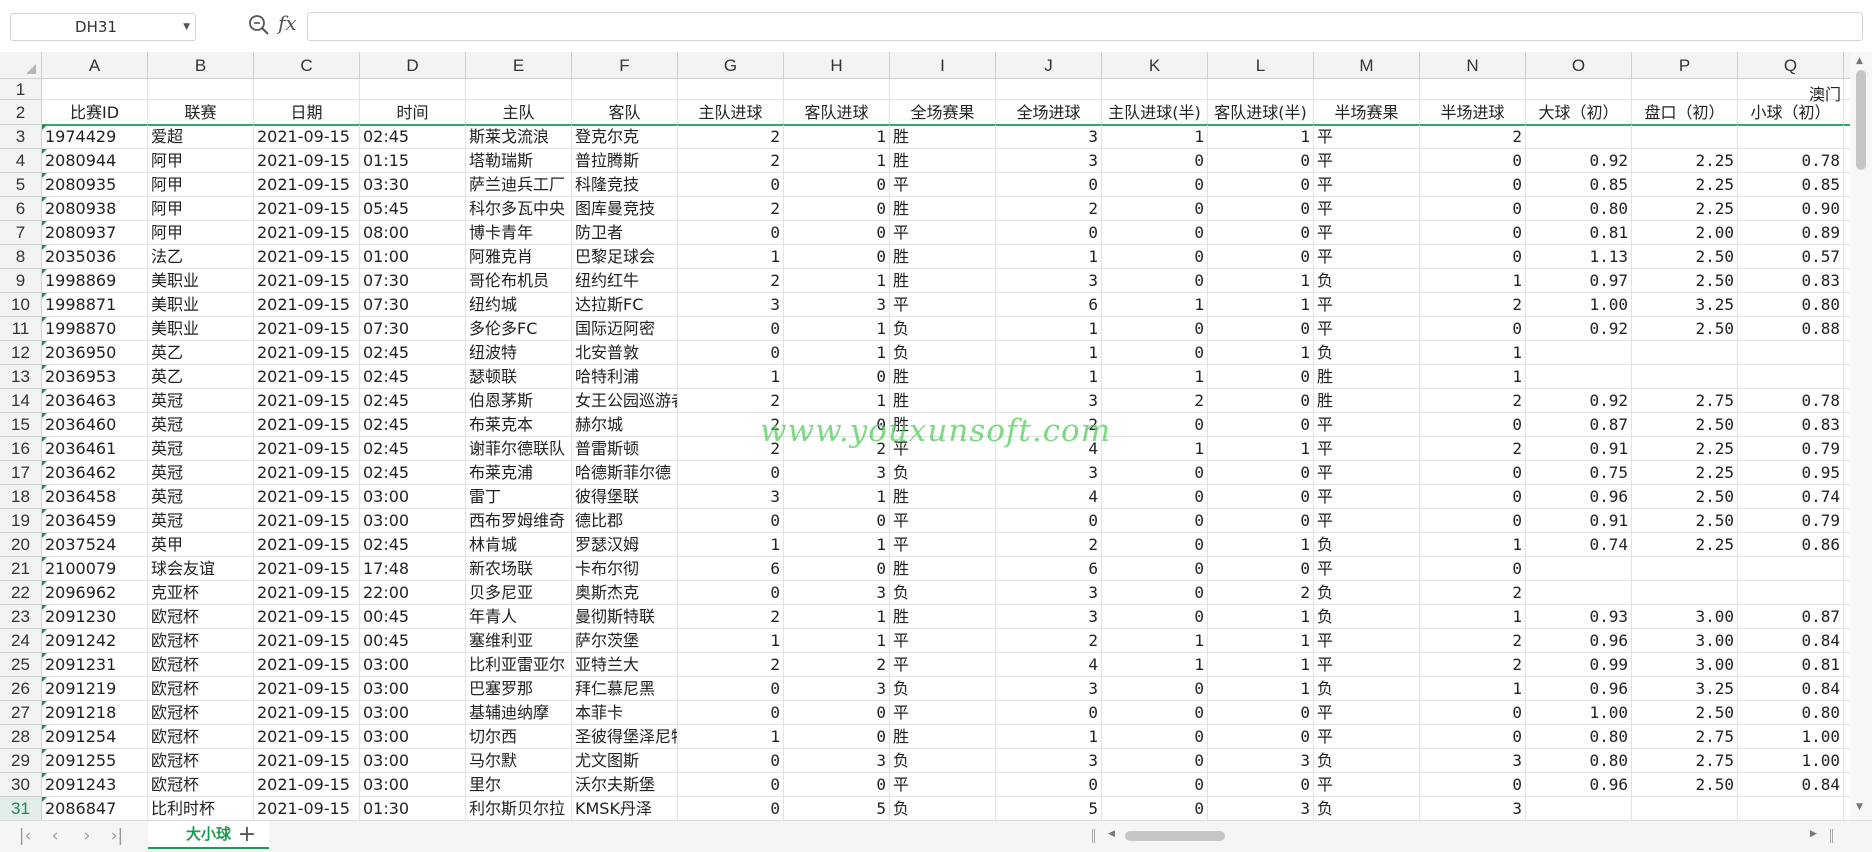 The width and height of the screenshot is (1872, 852). I want to click on data-cell: 阿甲, so click(201, 233).